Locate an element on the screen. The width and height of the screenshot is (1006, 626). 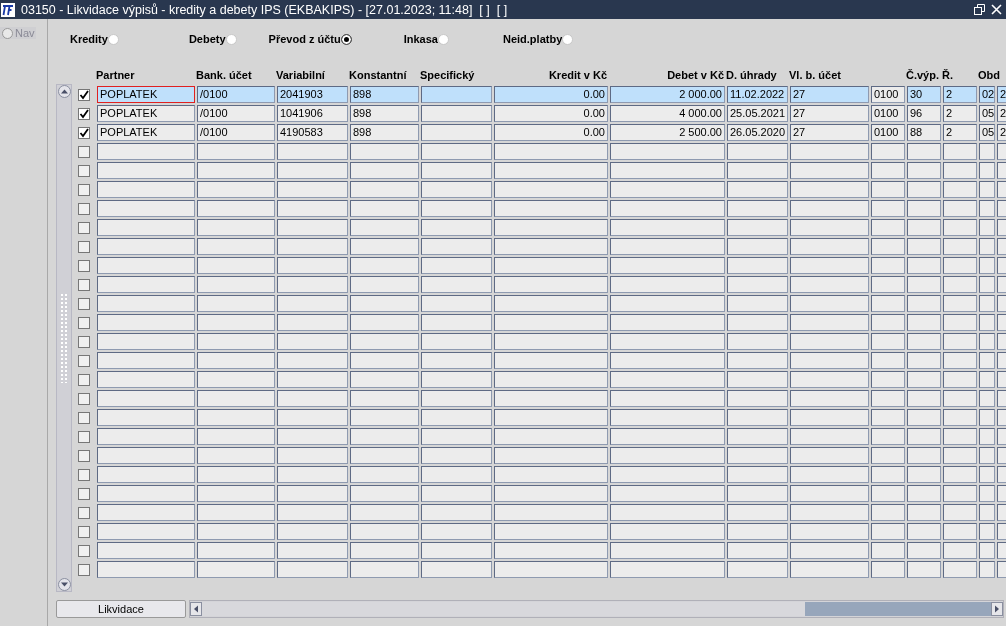
table-cell: 2 500.00 is located at coordinates (667, 132).